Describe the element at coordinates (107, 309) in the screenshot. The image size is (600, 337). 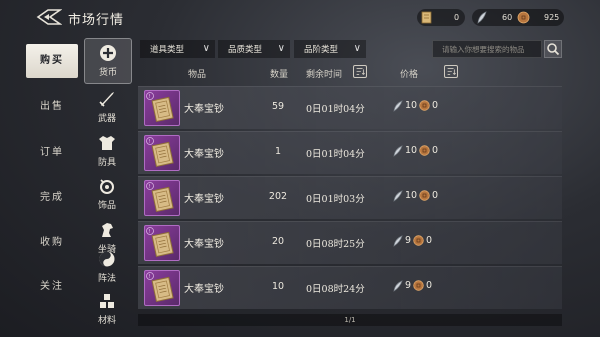
I see `category-material: 材料` at that location.